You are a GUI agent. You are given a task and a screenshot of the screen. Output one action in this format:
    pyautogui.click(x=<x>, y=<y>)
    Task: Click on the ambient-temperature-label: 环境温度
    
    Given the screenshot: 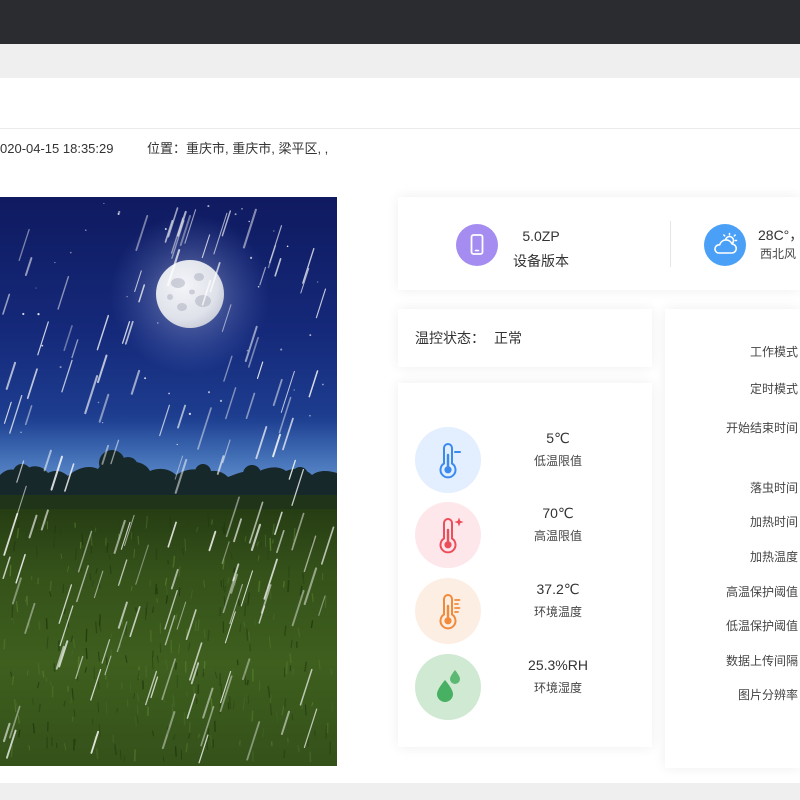 What is the action you would take?
    pyautogui.click(x=557, y=612)
    